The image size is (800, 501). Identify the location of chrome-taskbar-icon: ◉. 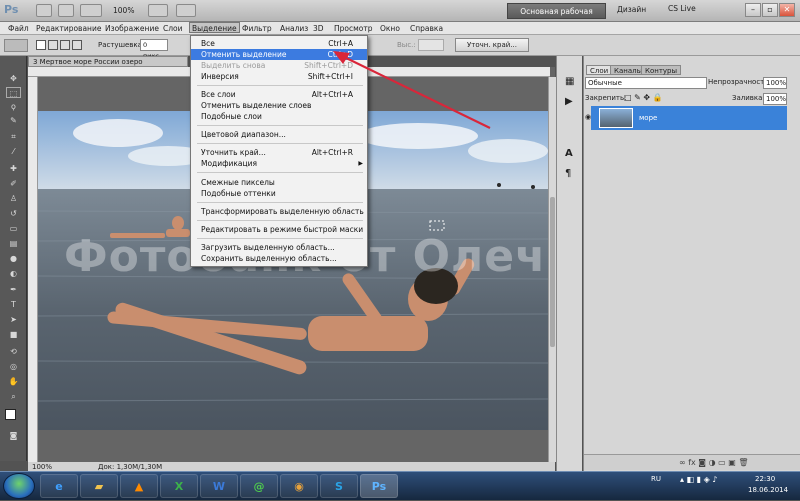
(299, 486).